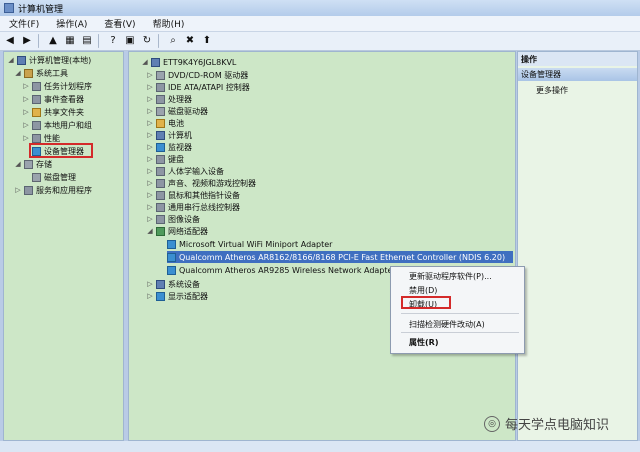  What do you see at coordinates (147, 41) in the screenshot?
I see `refresh-icon: ↻` at bounding box center [147, 41].